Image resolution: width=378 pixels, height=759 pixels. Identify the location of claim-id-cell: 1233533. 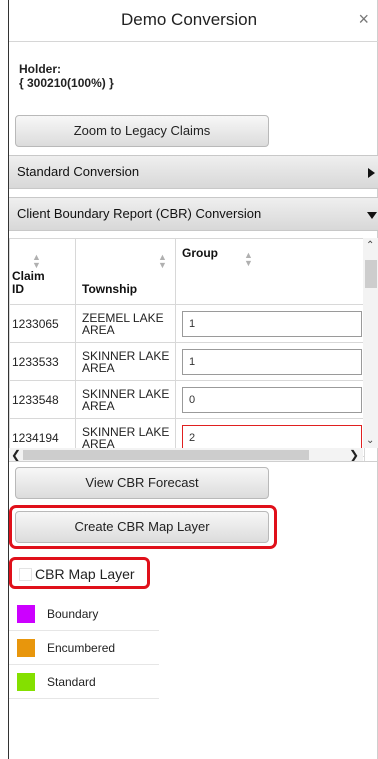
(42, 361).